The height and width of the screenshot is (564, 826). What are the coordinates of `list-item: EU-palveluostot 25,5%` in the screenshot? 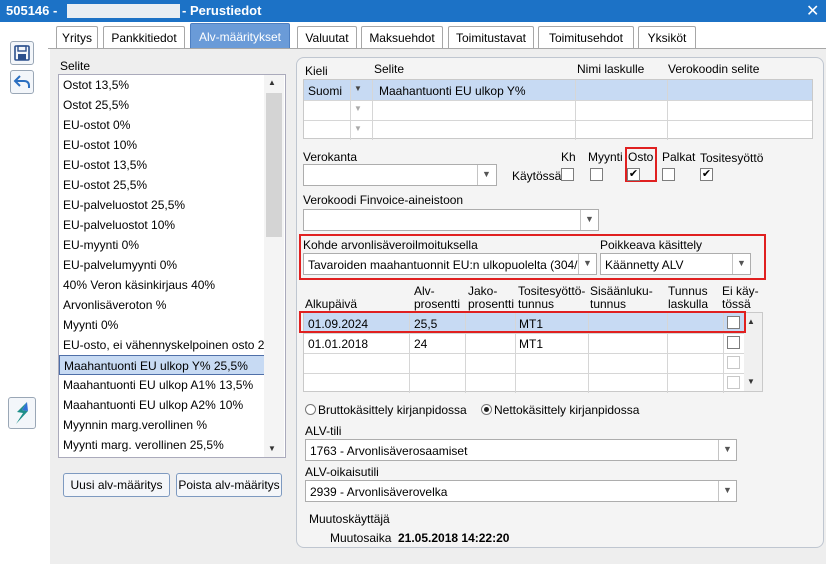 It's located at (162, 205).